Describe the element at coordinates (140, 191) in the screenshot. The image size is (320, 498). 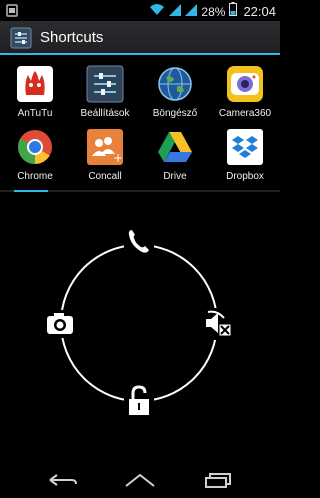
I see `page-indicator` at that location.